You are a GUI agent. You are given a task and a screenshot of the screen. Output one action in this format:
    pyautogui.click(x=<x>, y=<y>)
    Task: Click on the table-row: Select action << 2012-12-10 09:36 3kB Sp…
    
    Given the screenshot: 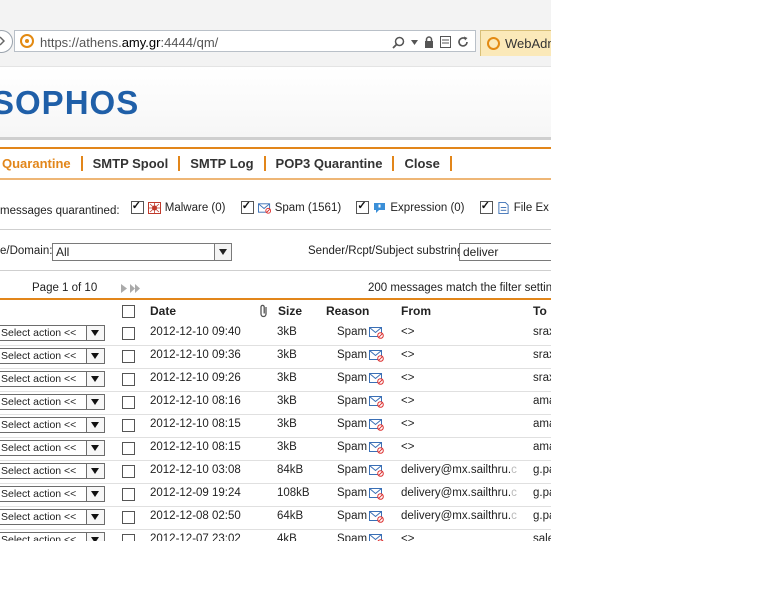 What is the action you would take?
    pyautogui.click(x=275, y=357)
    